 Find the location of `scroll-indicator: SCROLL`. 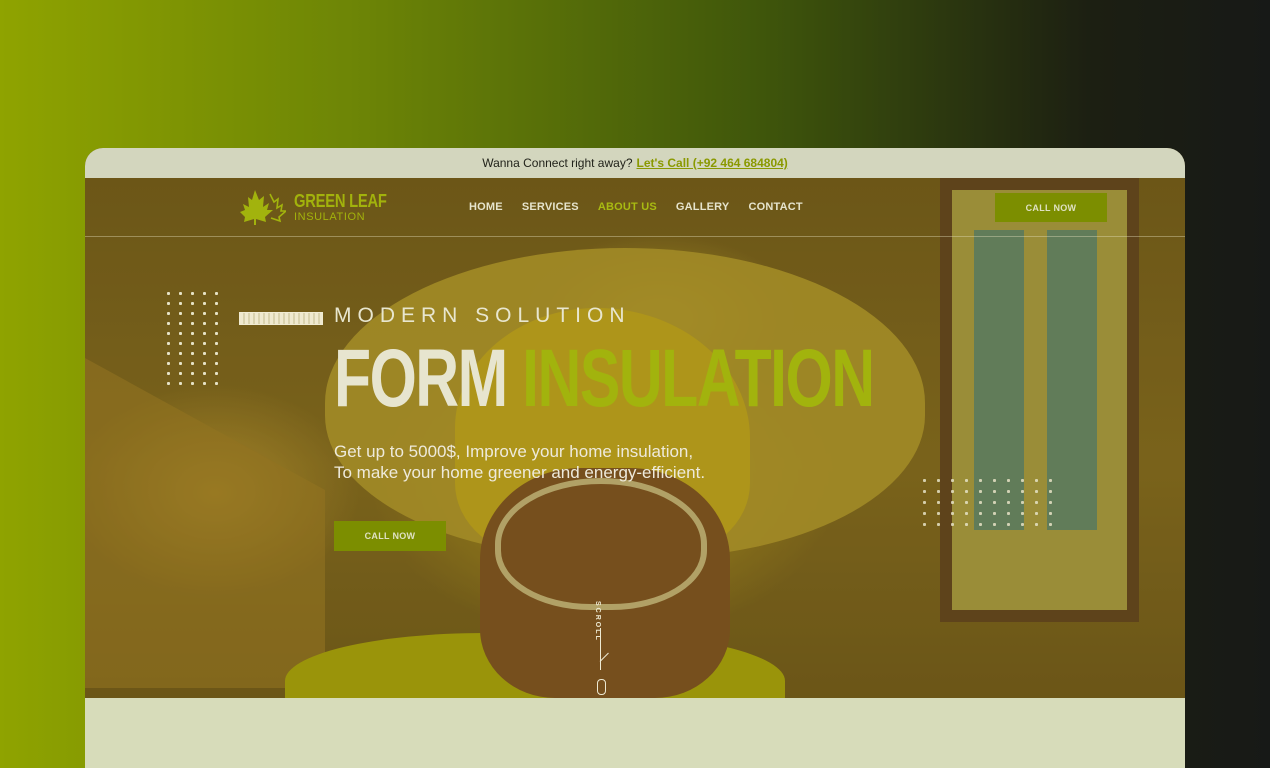

scroll-indicator: SCROLL is located at coordinates (605, 639).